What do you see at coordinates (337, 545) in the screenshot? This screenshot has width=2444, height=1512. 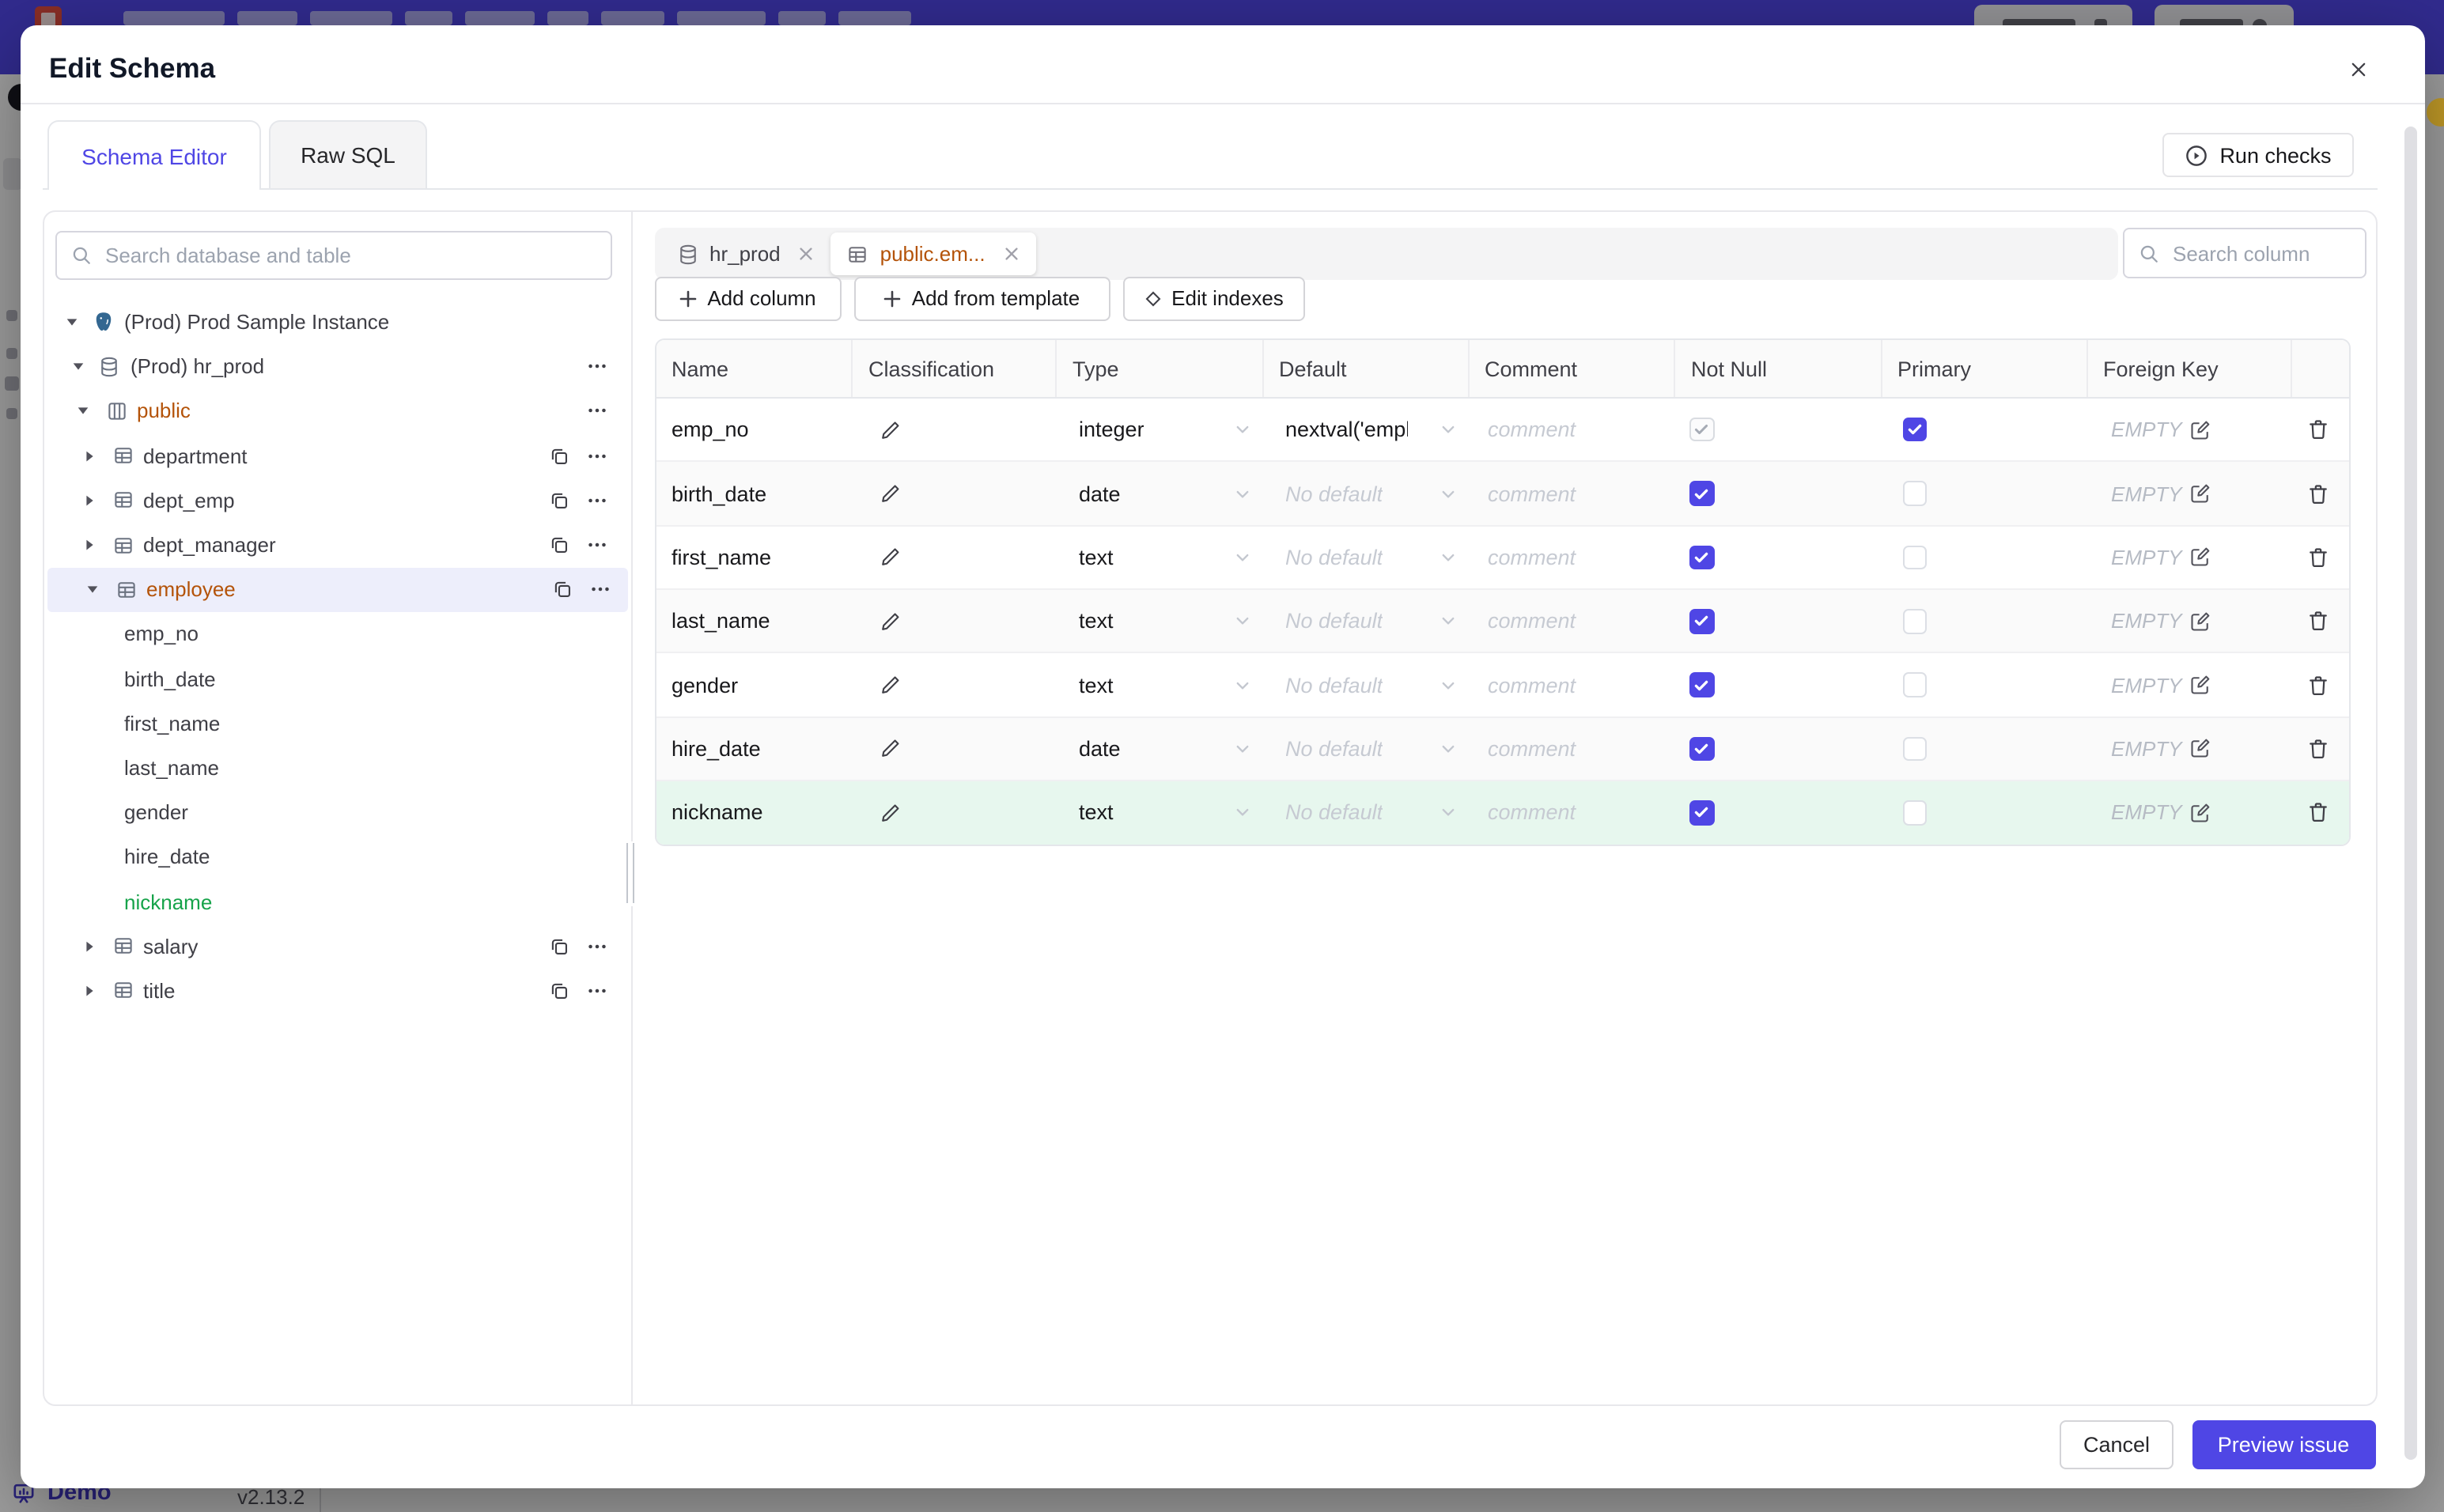 I see `tree-node-dept_manager: dept_manager` at bounding box center [337, 545].